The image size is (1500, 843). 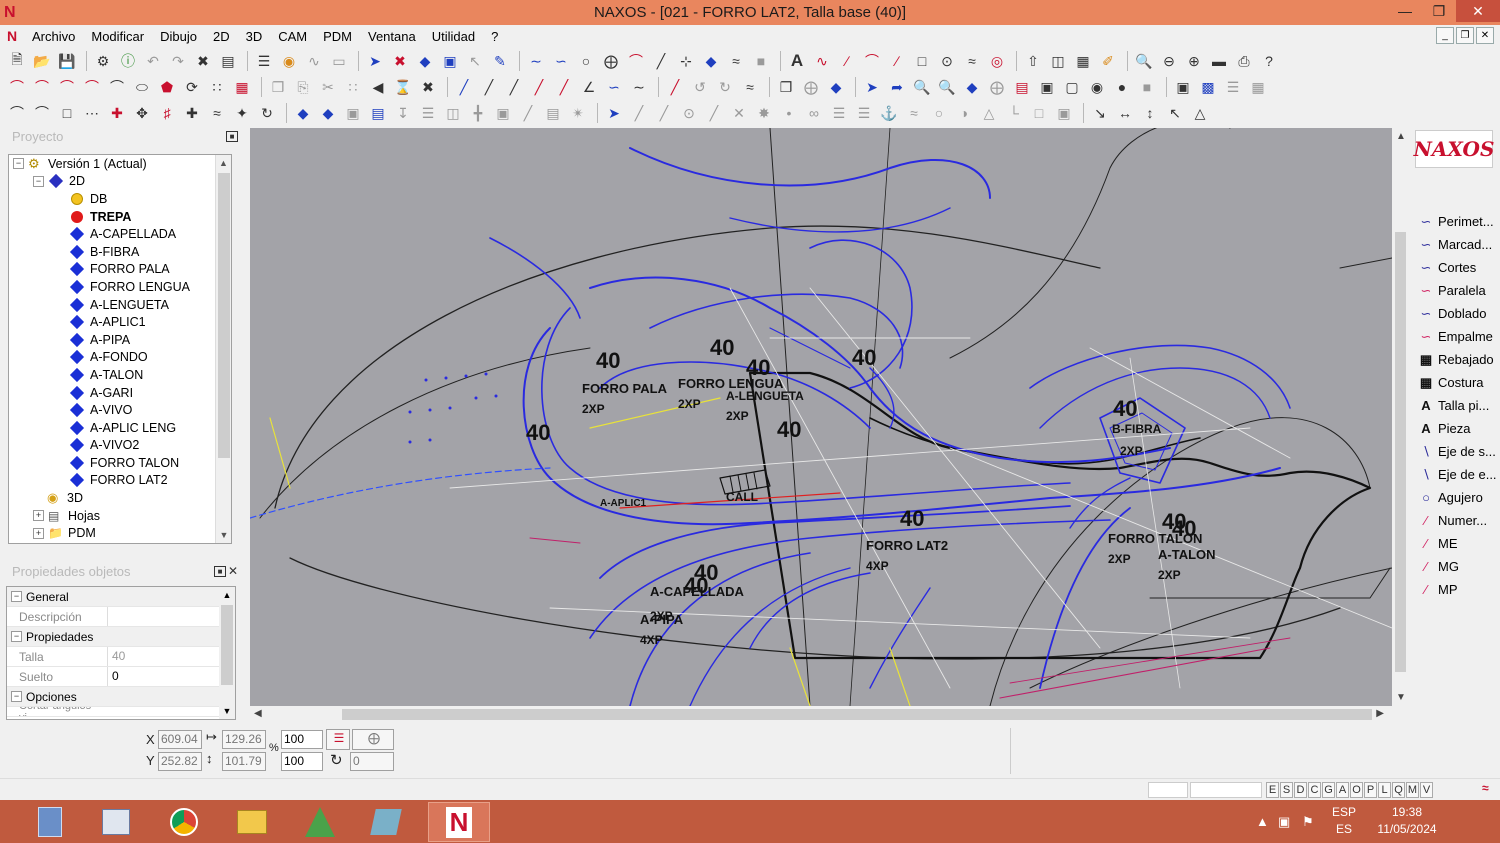 I want to click on curve-icon: ∽, so click(x=561, y=61).